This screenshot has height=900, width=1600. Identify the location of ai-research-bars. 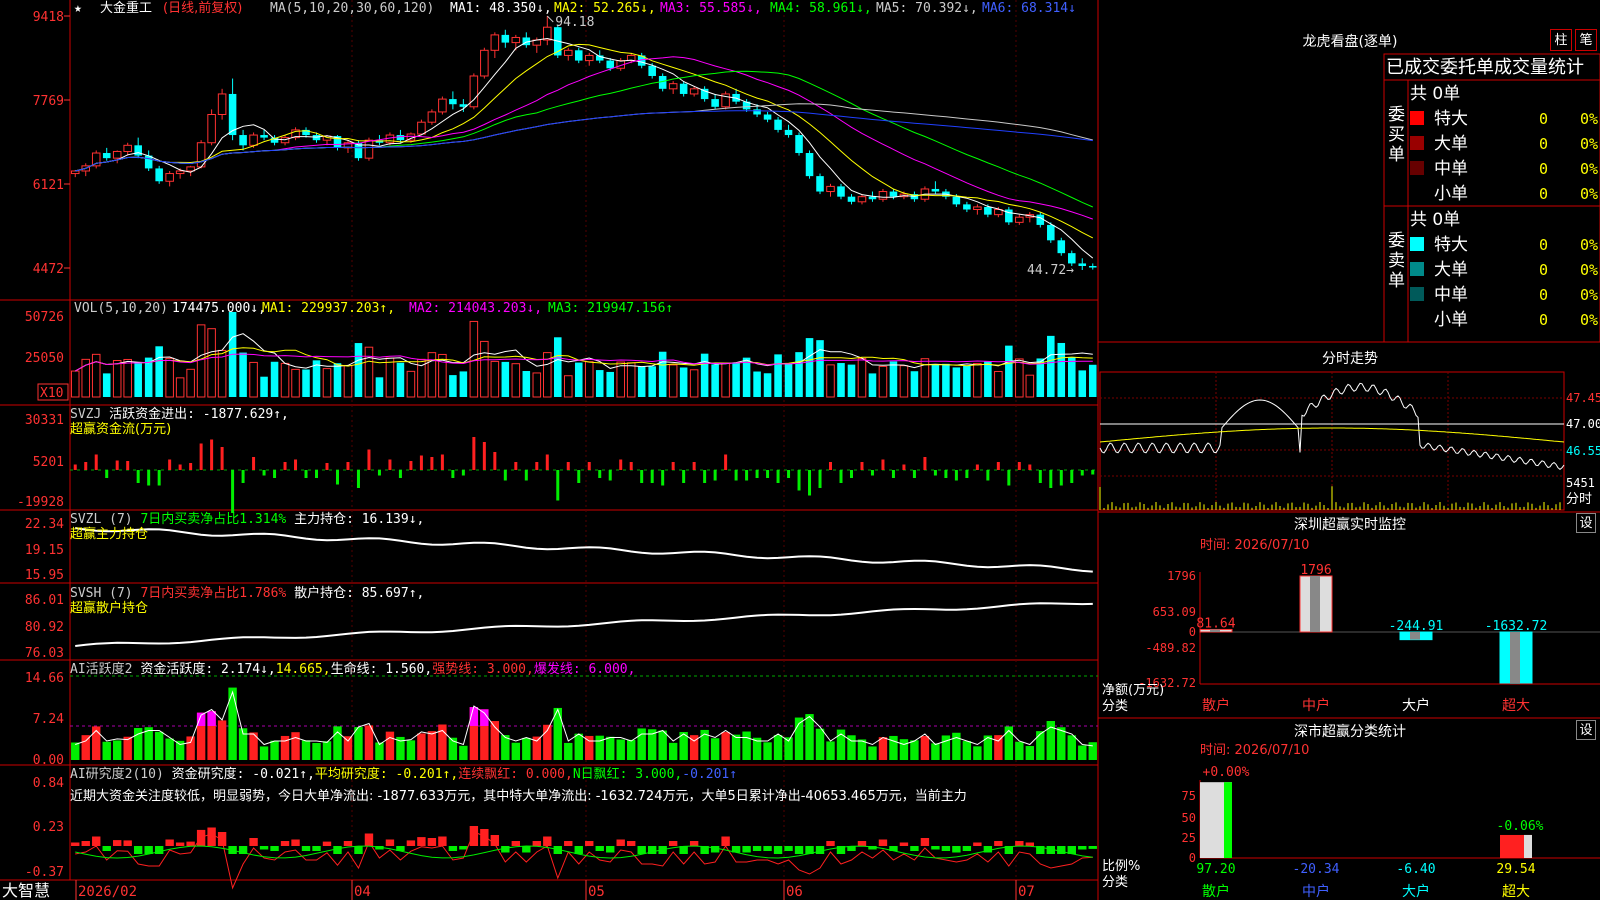
(584, 858).